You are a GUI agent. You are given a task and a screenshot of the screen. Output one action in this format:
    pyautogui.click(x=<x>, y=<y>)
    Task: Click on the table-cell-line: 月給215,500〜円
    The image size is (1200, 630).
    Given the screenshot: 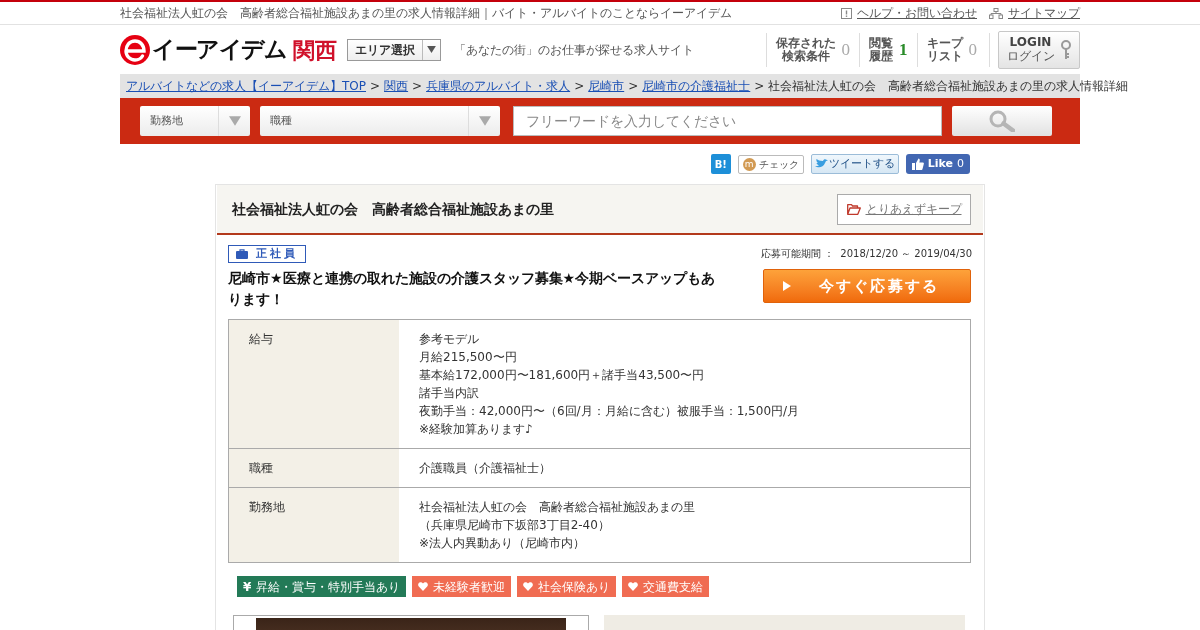 What is the action you would take?
    pyautogui.click(x=468, y=357)
    